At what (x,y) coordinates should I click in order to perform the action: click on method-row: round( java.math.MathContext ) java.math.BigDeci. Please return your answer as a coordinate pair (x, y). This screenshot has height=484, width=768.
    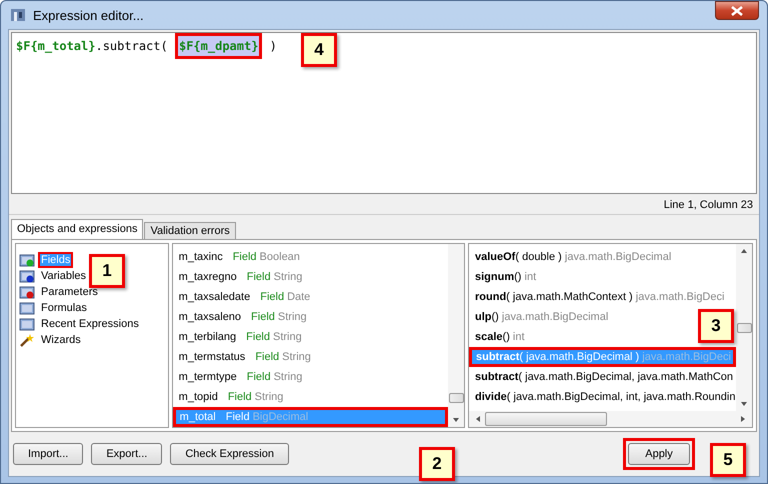
    Looking at the image, I should click on (597, 297).